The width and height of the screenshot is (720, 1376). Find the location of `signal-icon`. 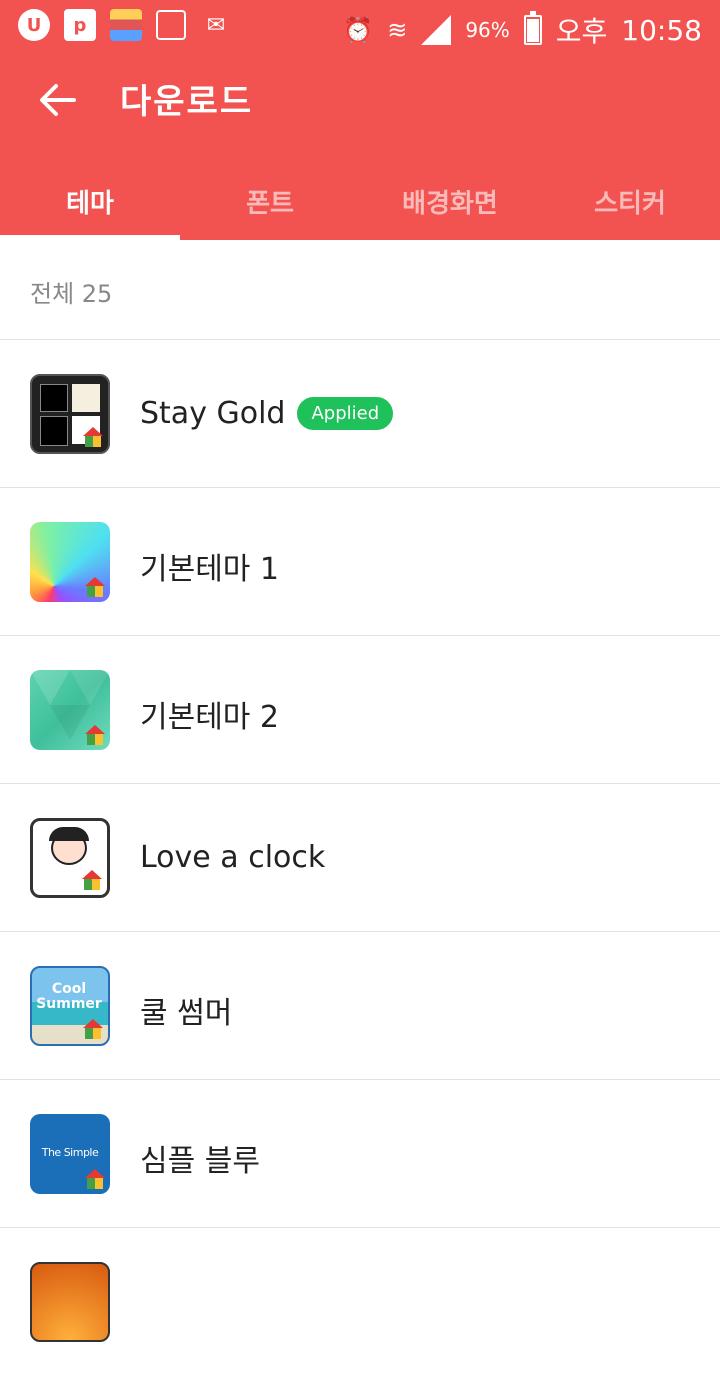

signal-icon is located at coordinates (436, 30).